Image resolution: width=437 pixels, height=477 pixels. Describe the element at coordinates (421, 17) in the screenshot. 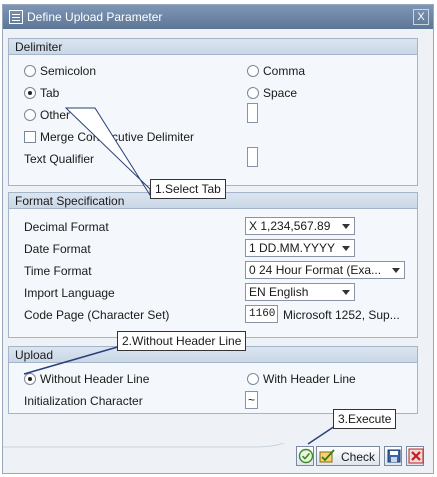

I see `close-button: X` at that location.